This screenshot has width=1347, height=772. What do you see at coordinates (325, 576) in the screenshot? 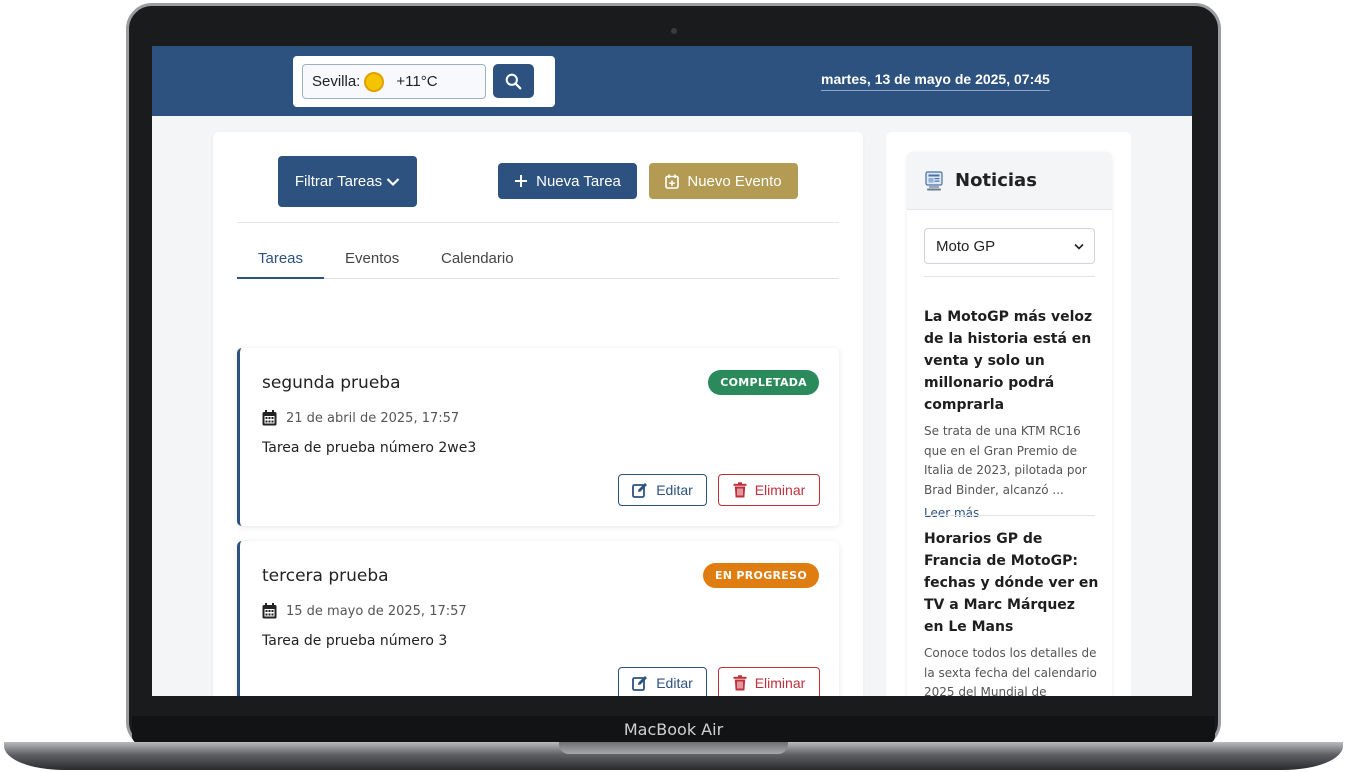
I see `task-title: tercera prueba` at bounding box center [325, 576].